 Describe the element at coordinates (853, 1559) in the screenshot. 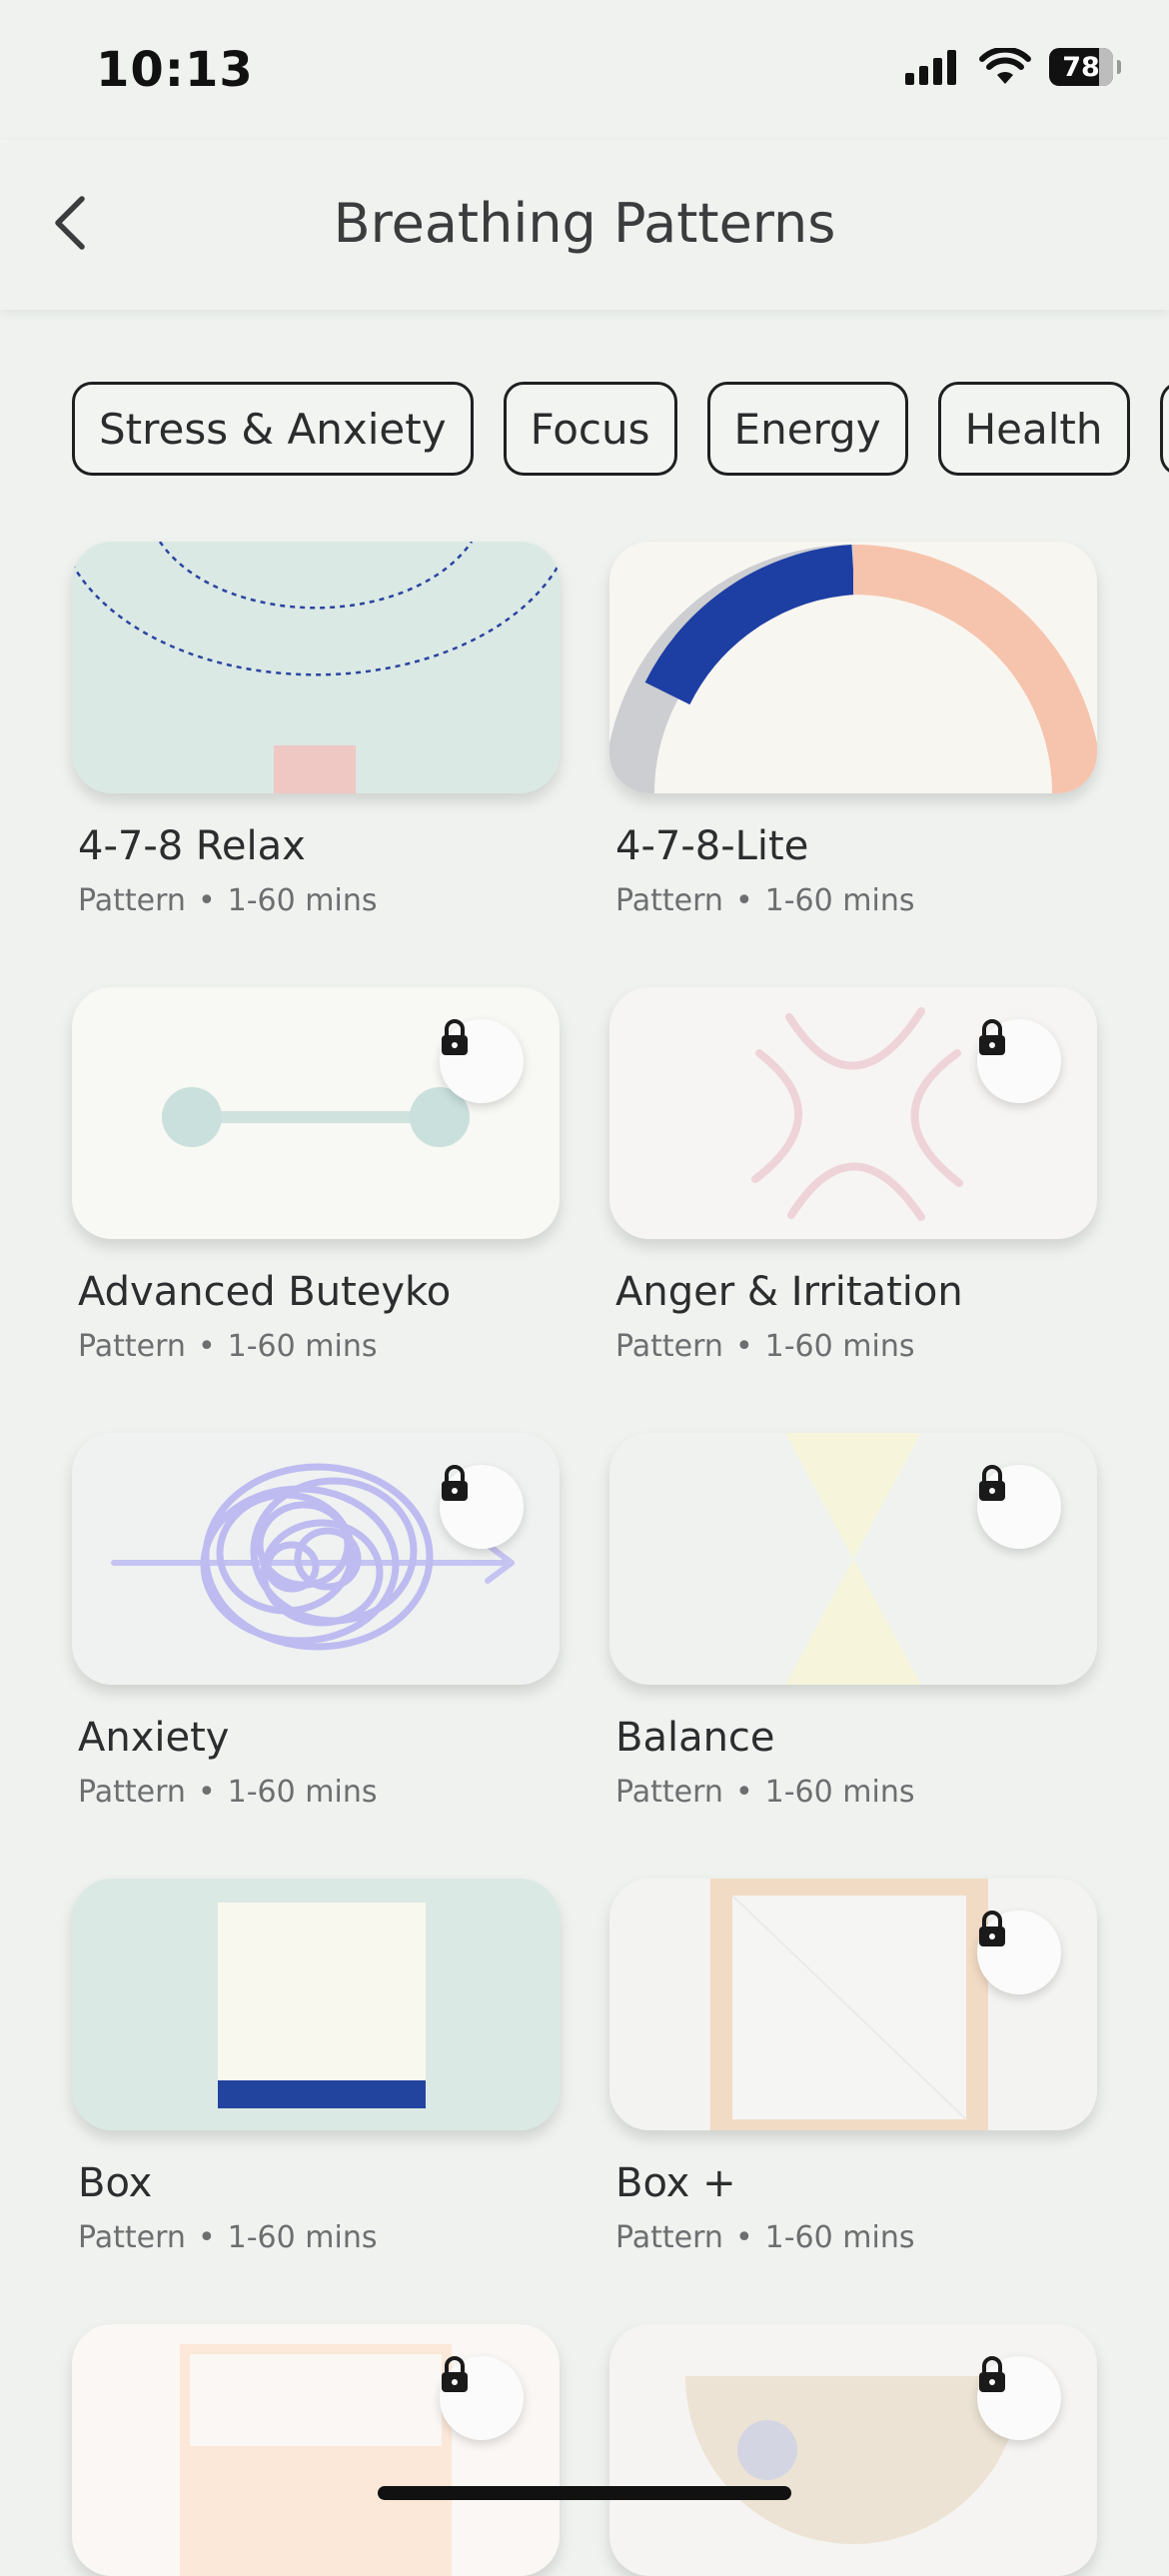

I see `pattern-thumbnail-balance` at that location.